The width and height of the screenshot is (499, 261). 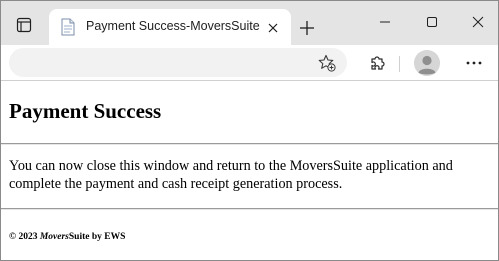 I want to click on page-title: Payment Success, so click(x=85, y=111).